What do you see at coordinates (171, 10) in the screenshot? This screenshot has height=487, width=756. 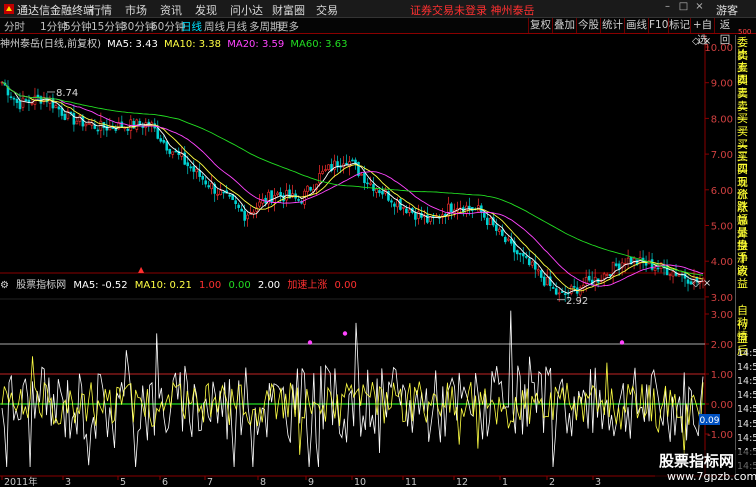 I see `menu-zixun: 资讯` at bounding box center [171, 10].